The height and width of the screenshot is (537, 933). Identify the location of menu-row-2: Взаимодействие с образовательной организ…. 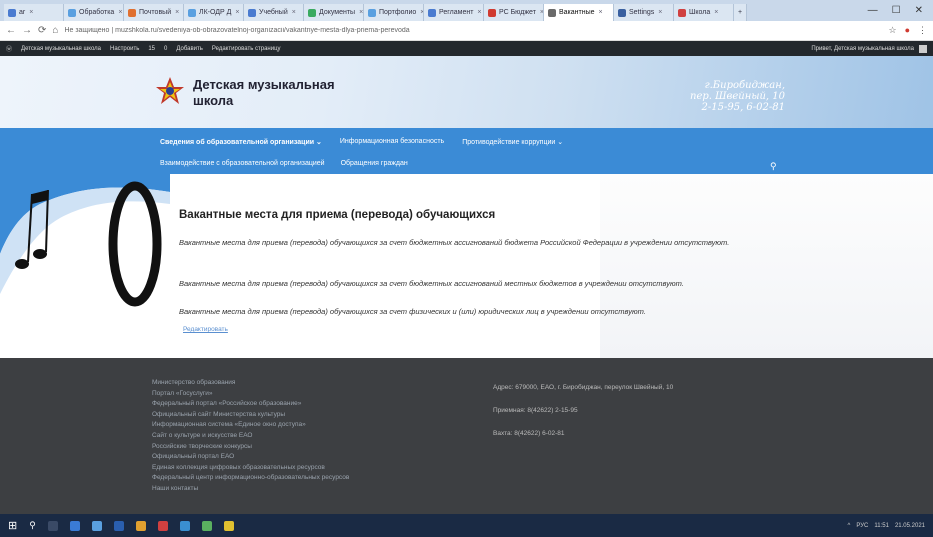
(284, 163).